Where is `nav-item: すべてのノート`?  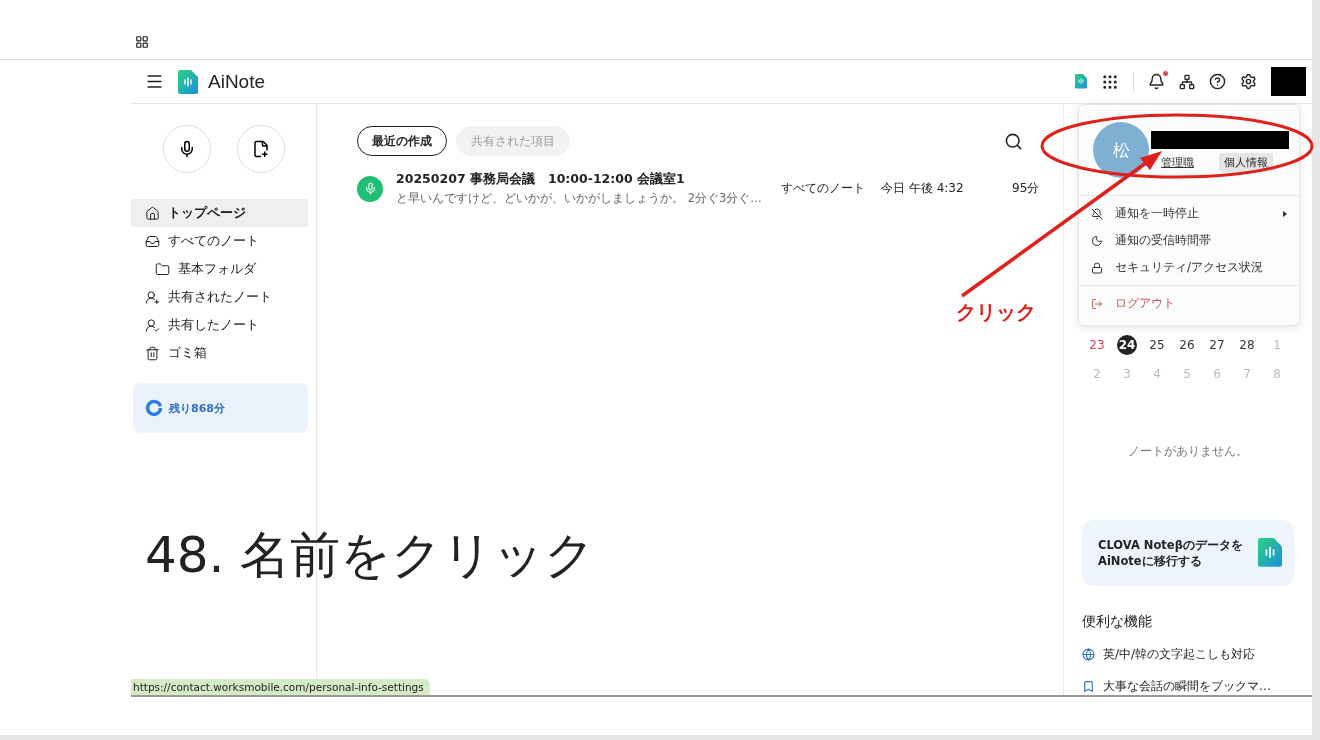 nav-item: すべてのノート is located at coordinates (219, 241).